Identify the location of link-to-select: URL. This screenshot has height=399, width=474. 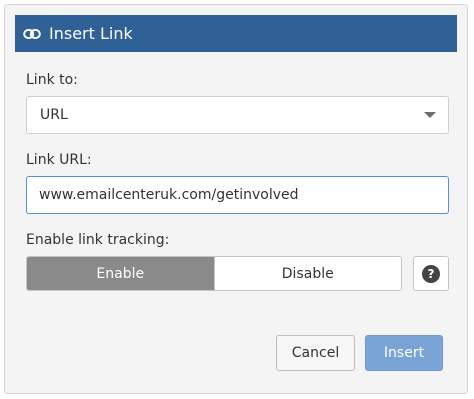
(237, 115).